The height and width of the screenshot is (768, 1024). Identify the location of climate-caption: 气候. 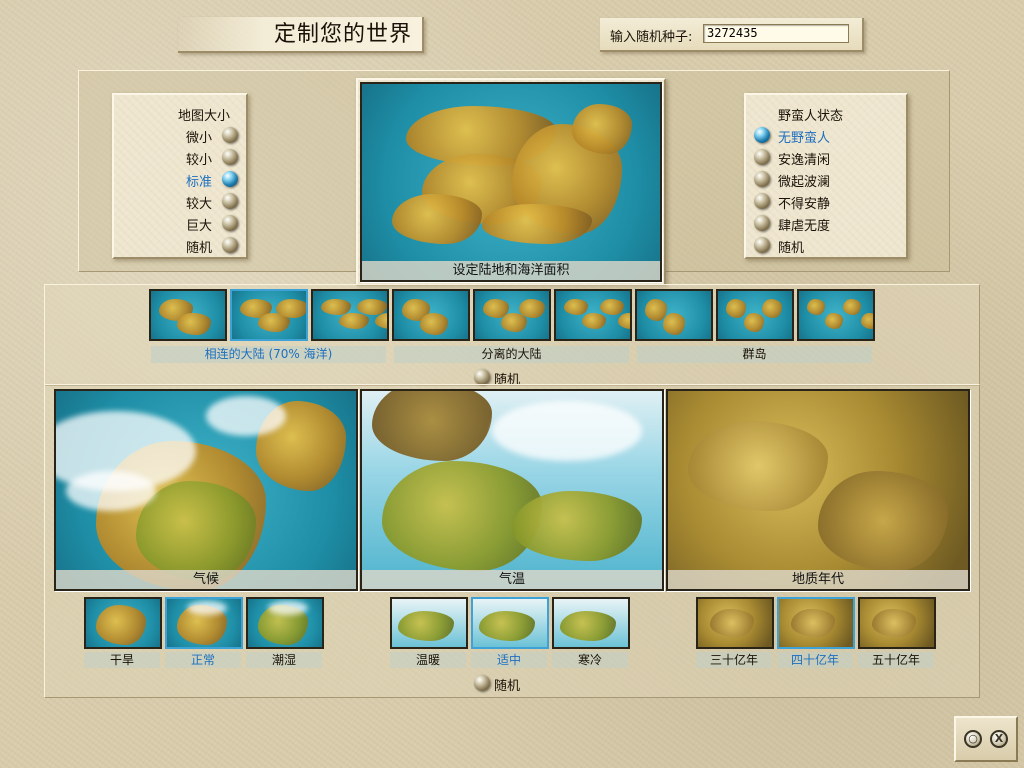
(206, 579).